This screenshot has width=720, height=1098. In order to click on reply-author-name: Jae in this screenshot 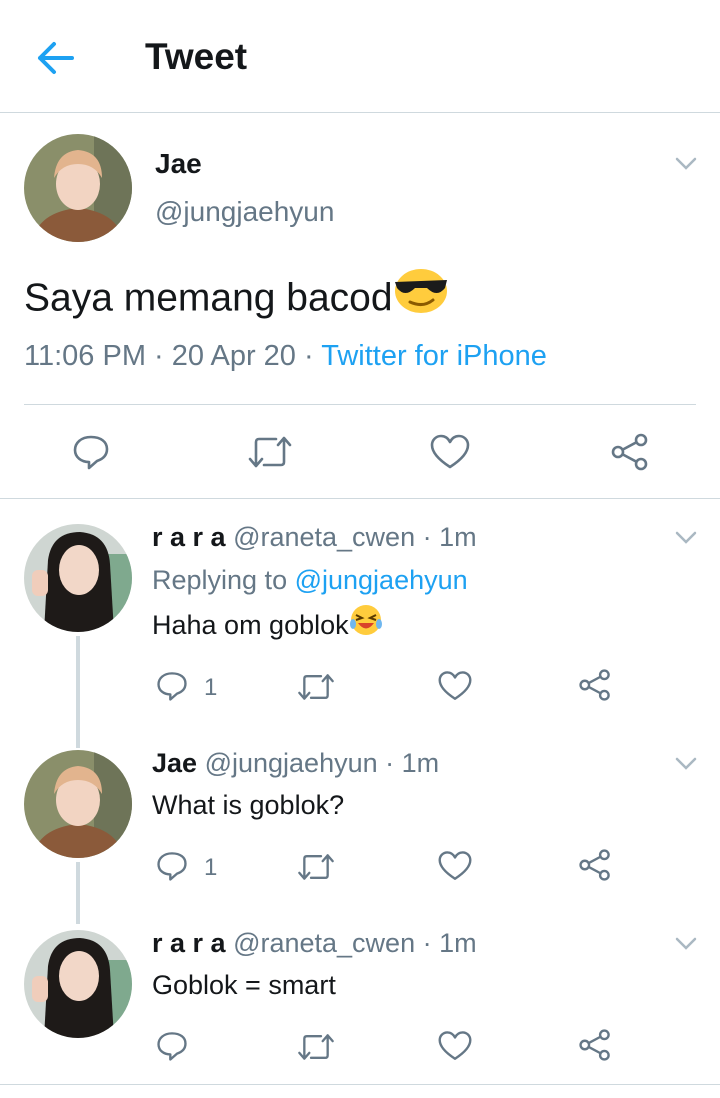, I will do `click(174, 763)`.